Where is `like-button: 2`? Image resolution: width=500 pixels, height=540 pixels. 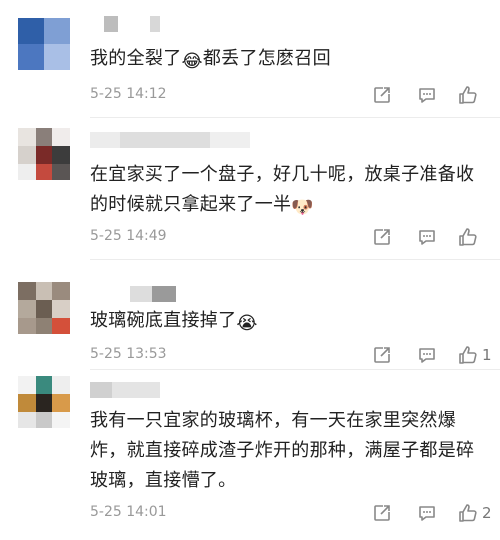 like-button: 2 is located at coordinates (474, 513).